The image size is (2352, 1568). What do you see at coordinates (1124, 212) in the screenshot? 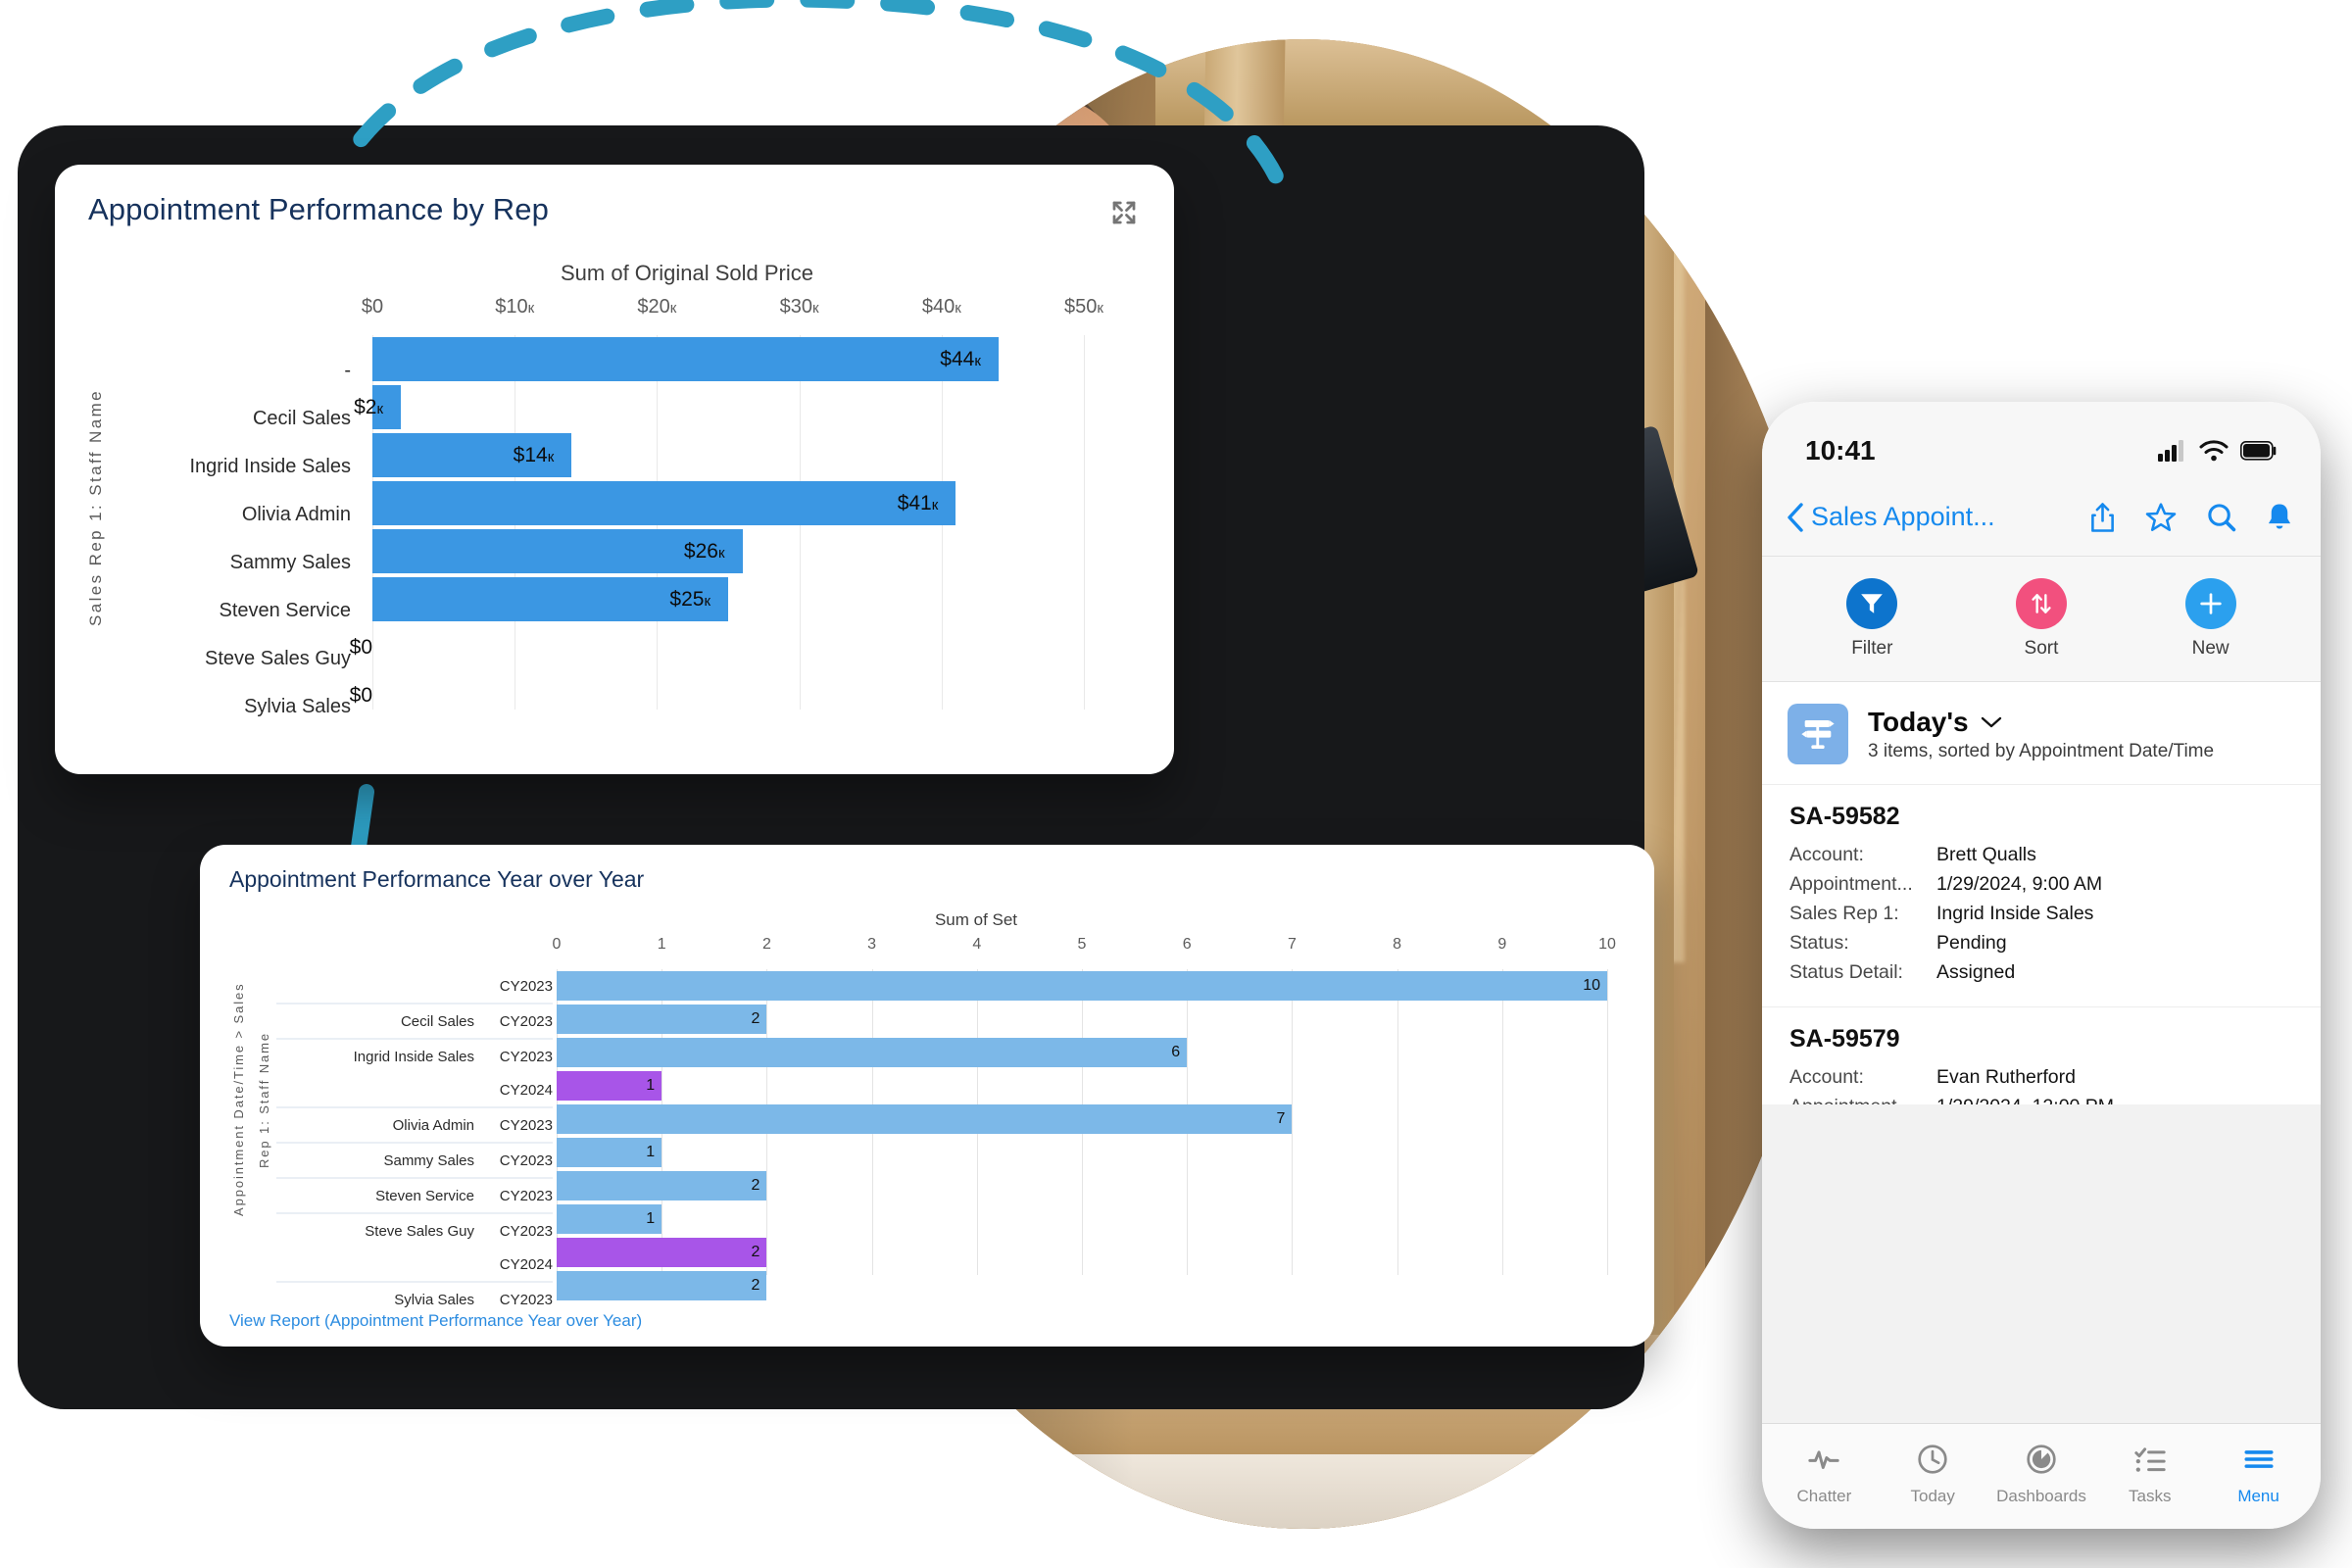
I see `expand-icon` at bounding box center [1124, 212].